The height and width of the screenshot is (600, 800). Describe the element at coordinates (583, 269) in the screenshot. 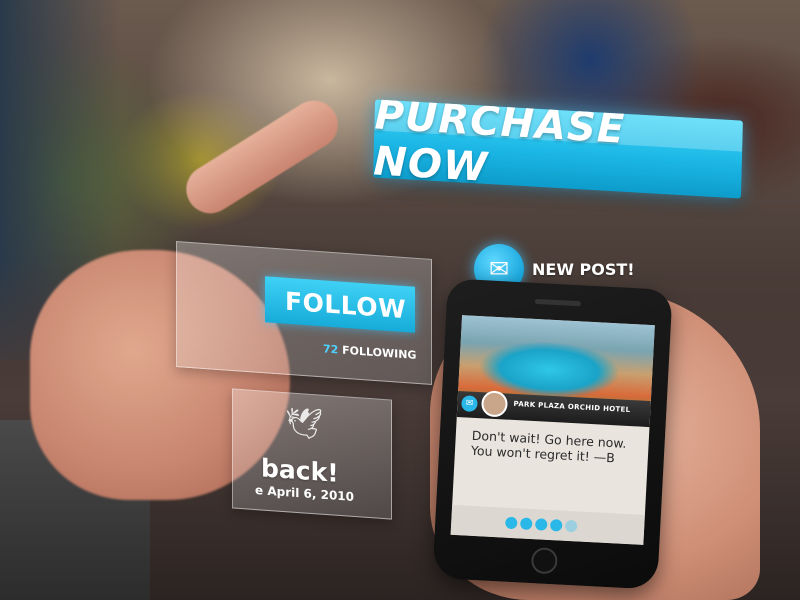

I see `new-post-label: NEW POST!` at that location.